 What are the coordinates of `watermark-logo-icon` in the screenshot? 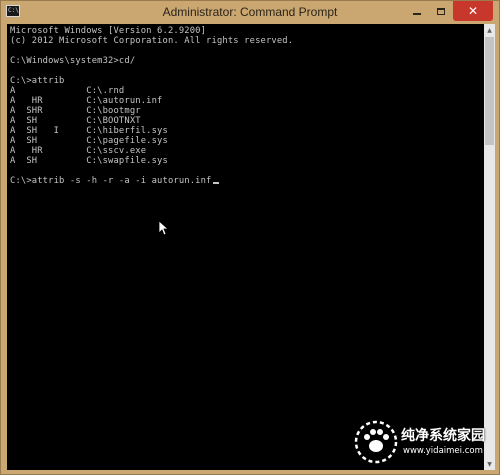 It's located at (376, 442).